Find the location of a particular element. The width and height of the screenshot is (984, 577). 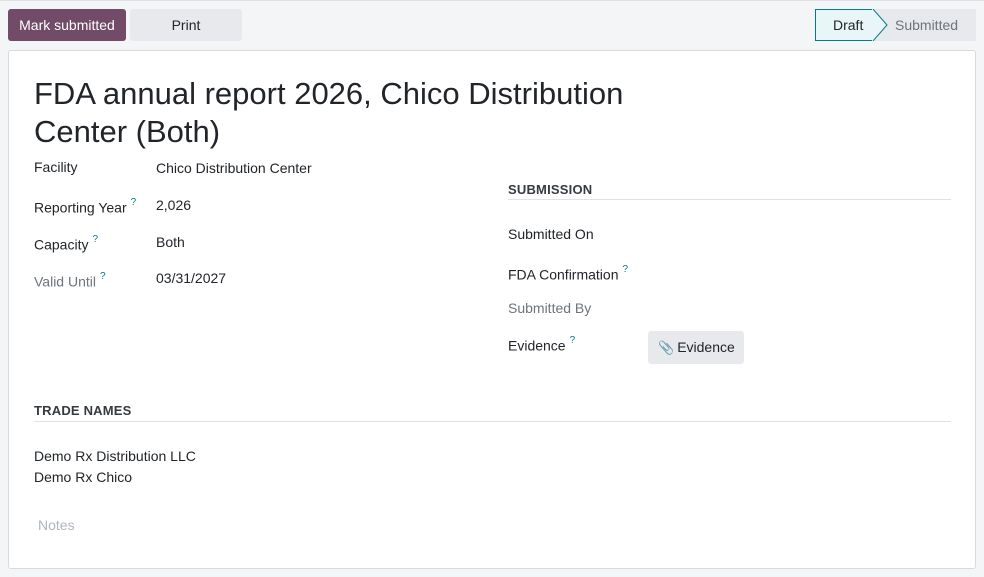

valid-until-value: 03/31/2027 is located at coordinates (191, 278).